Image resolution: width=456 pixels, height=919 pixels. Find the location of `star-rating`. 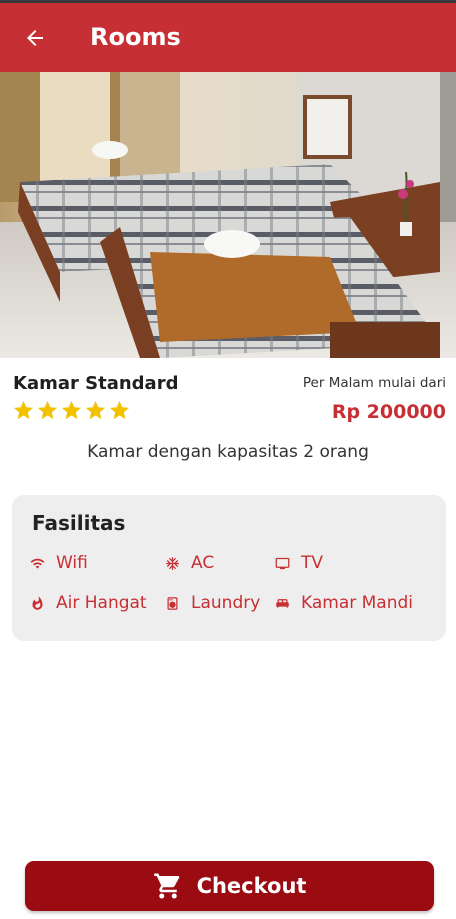

star-rating is located at coordinates (71, 410).